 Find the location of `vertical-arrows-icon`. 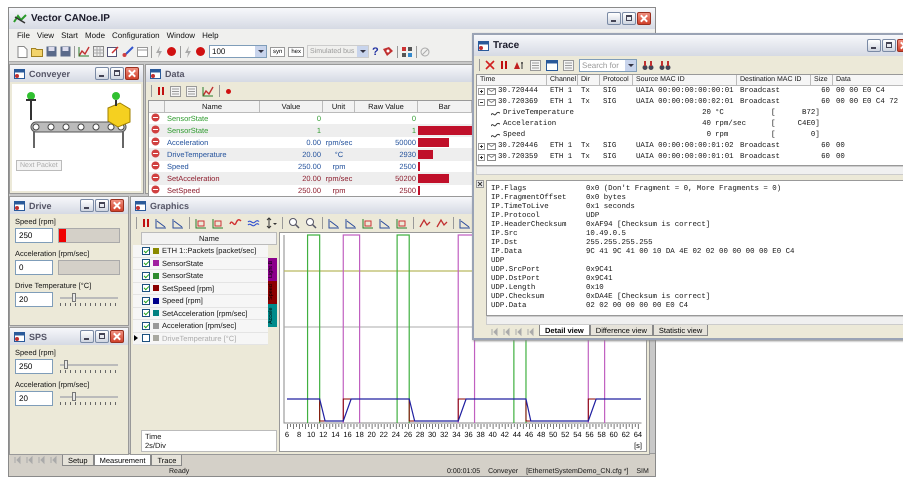

vertical-arrows-icon is located at coordinates (271, 223).